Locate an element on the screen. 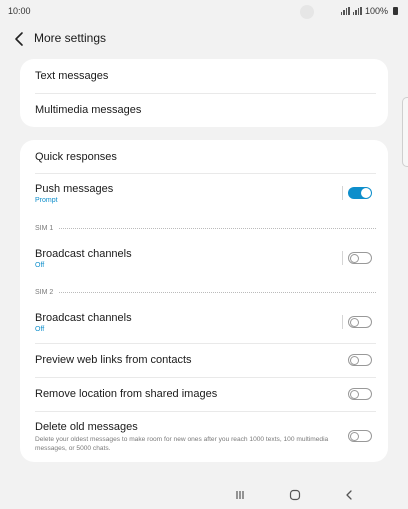 This screenshot has height=509, width=408. battery-percent: 100% is located at coordinates (376, 11).